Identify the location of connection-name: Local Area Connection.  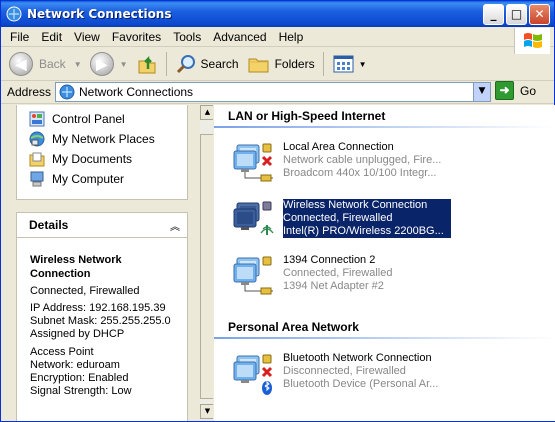
(338, 147).